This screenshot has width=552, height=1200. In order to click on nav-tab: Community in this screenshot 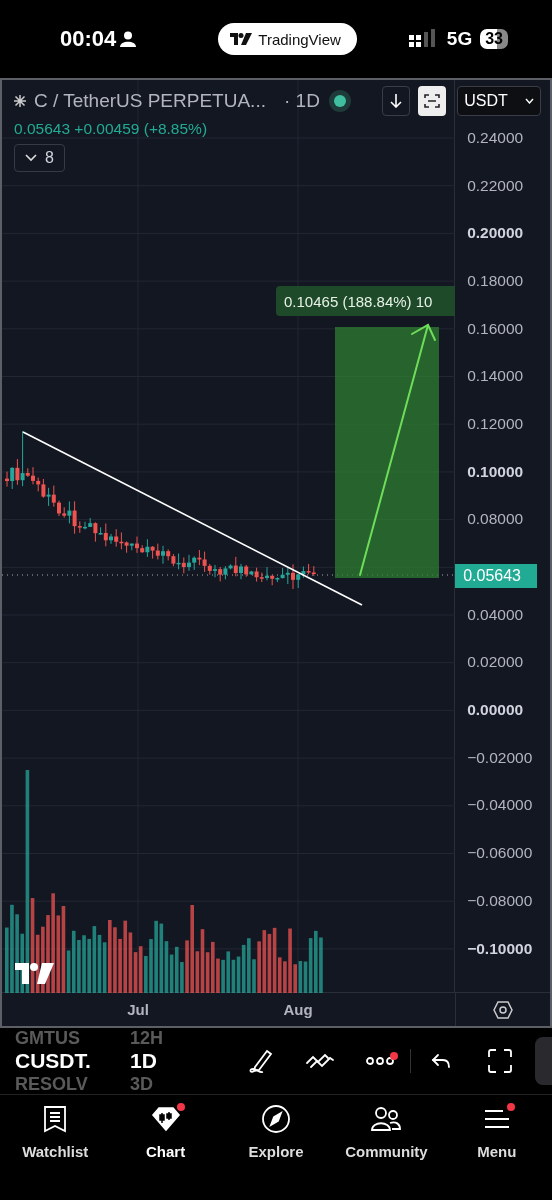, I will do `click(386, 1131)`.